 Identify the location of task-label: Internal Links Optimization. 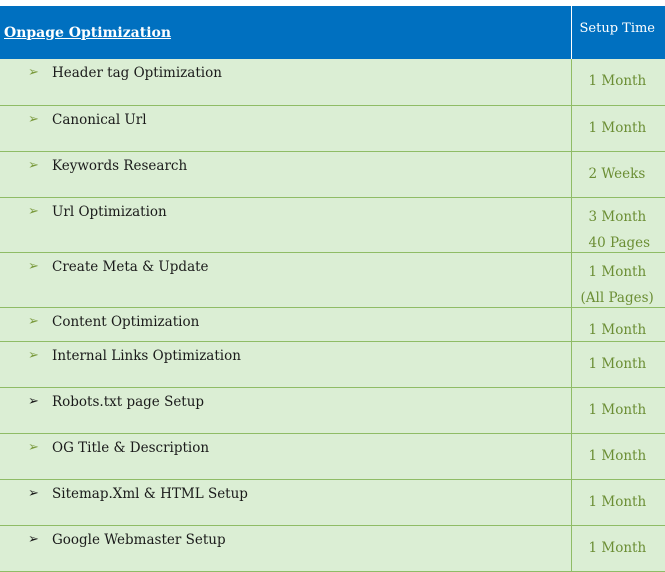
(146, 356).